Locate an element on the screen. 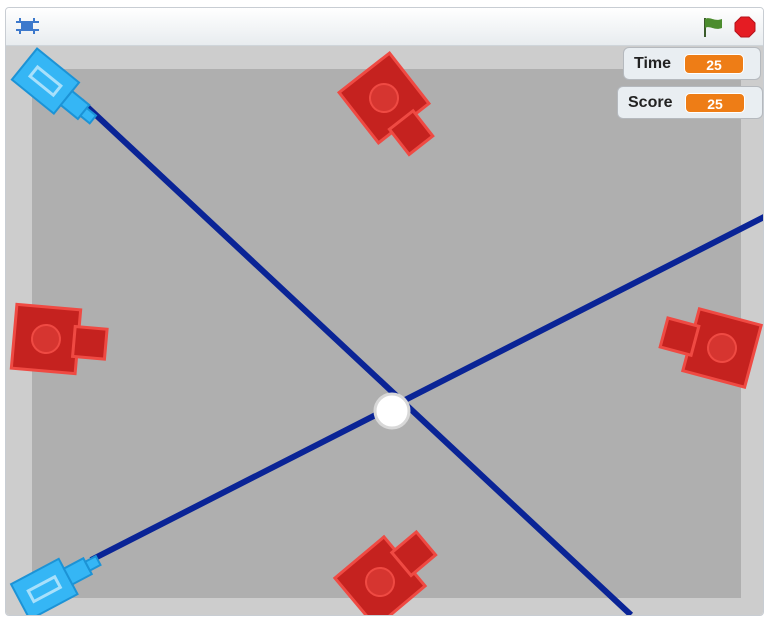  score-value: 25 is located at coordinates (715, 103).